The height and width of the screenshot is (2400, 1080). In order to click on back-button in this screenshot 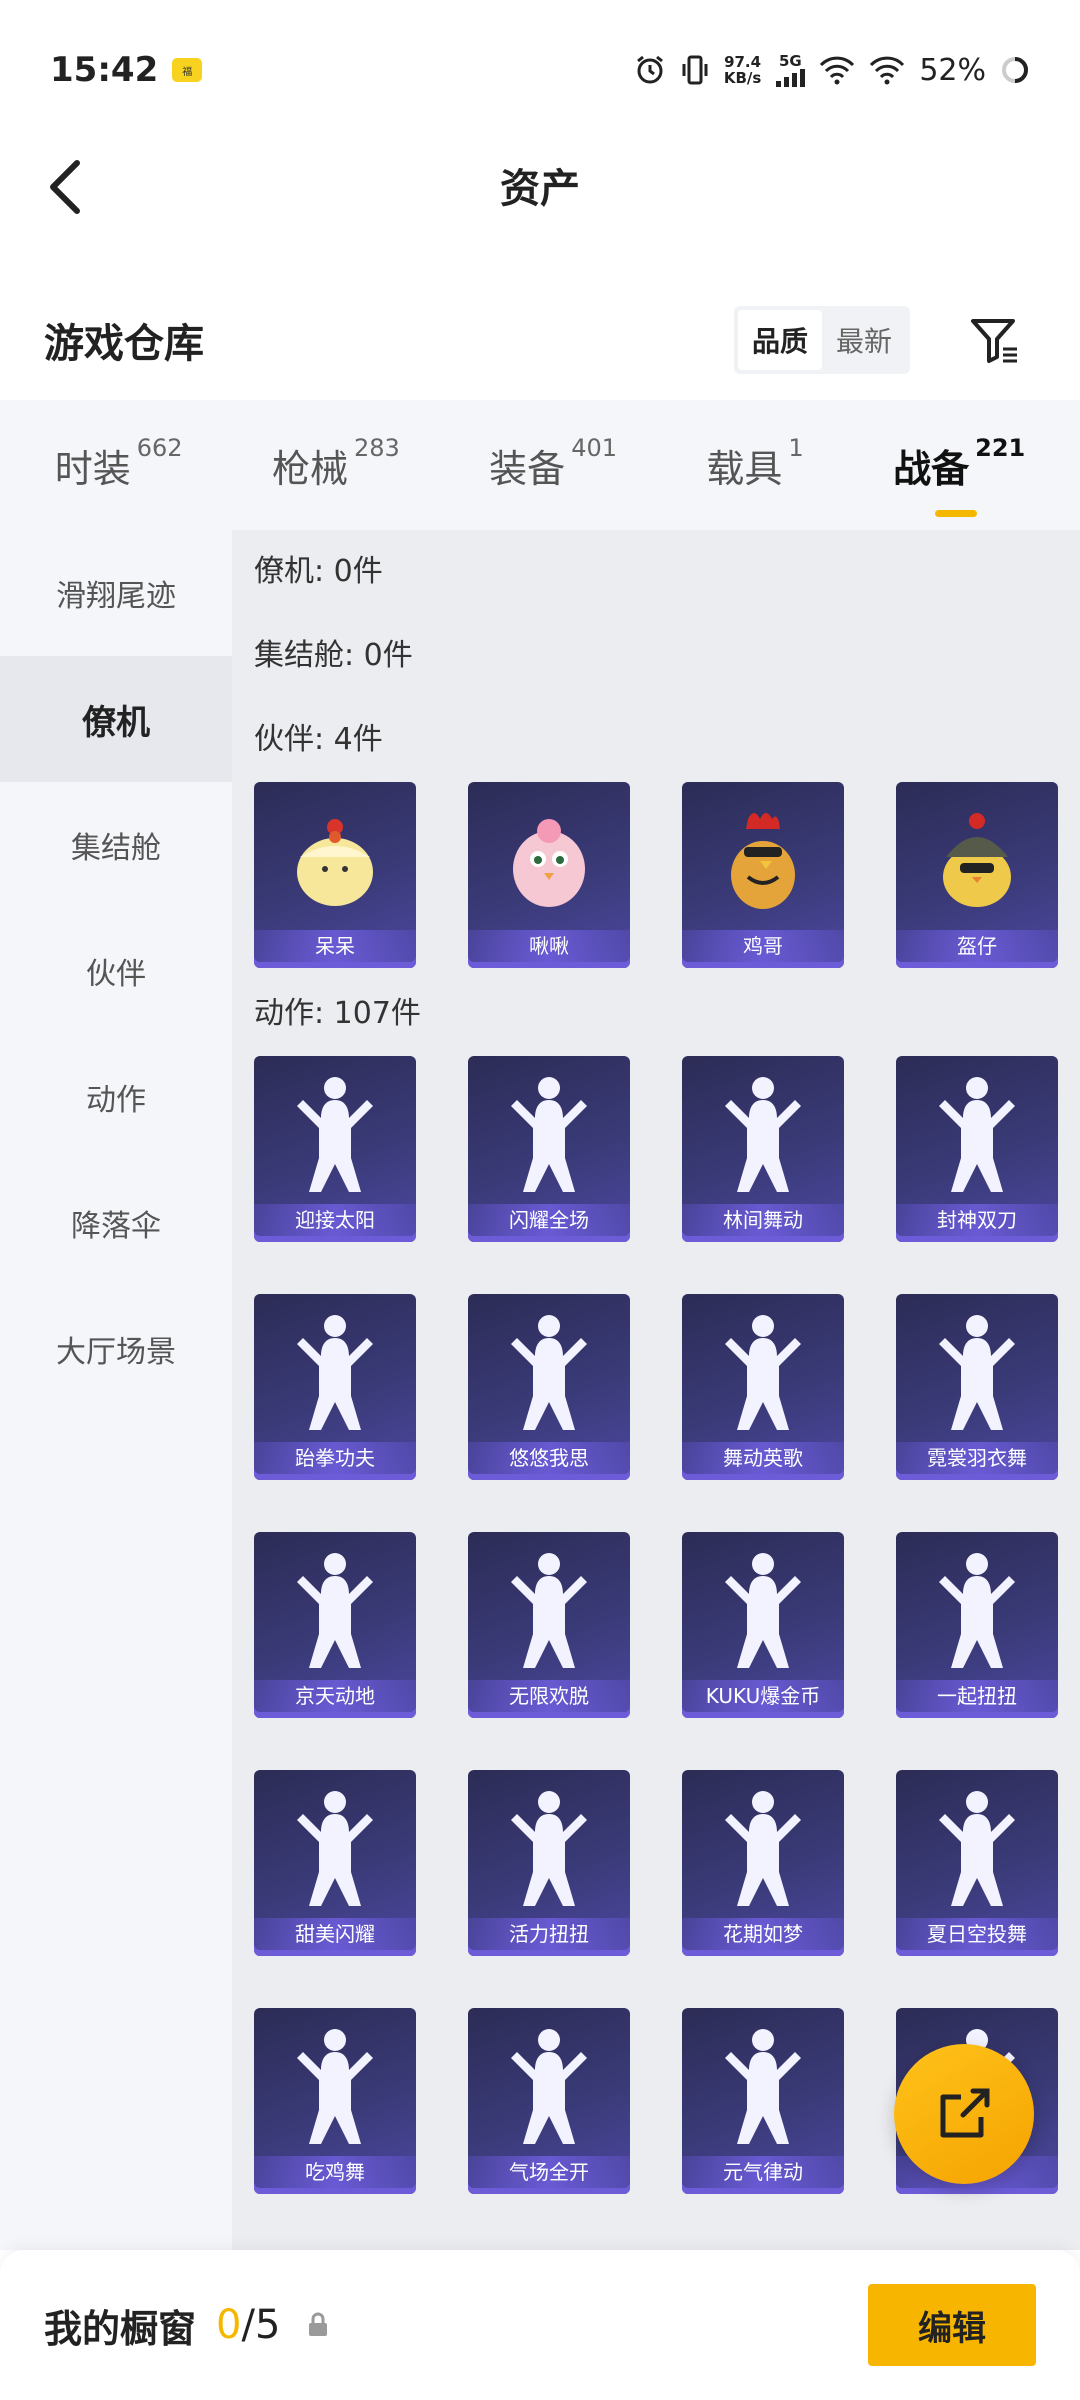, I will do `click(65, 187)`.